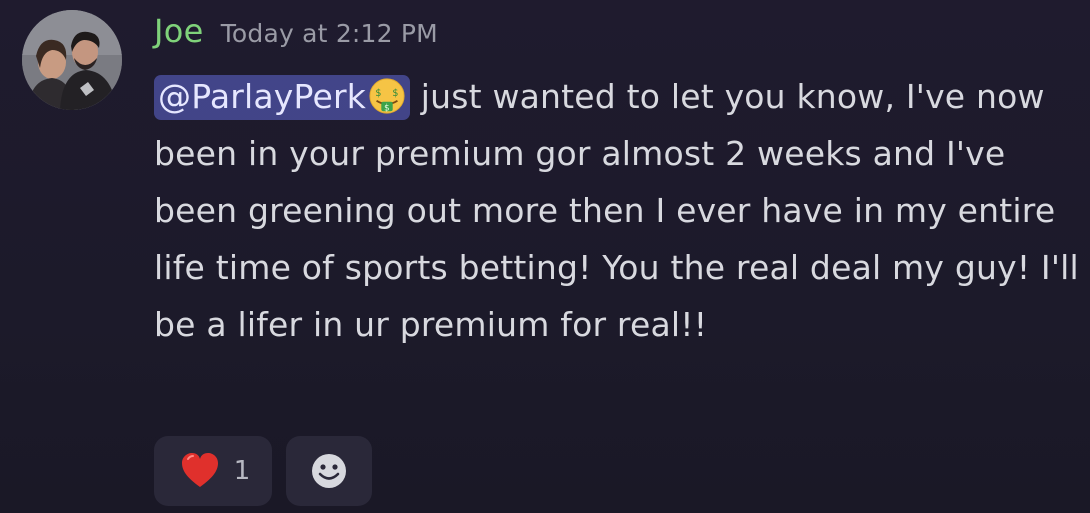 The width and height of the screenshot is (1090, 513). Describe the element at coordinates (329, 33) in the screenshot. I see `message-timestamp: Today at 2:12 PM` at that location.